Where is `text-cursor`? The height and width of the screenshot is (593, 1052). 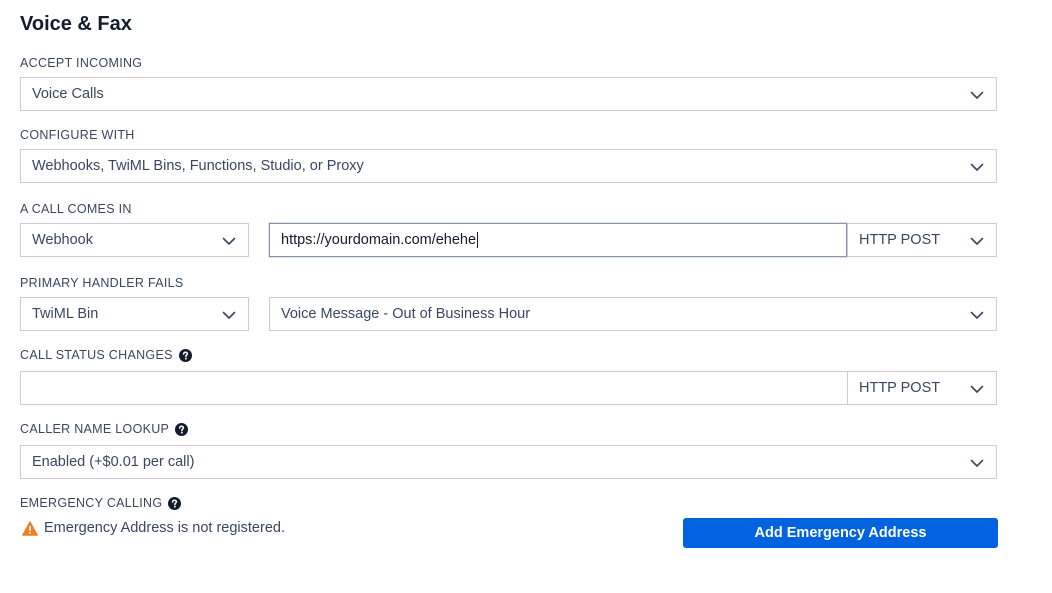
text-cursor is located at coordinates (478, 240).